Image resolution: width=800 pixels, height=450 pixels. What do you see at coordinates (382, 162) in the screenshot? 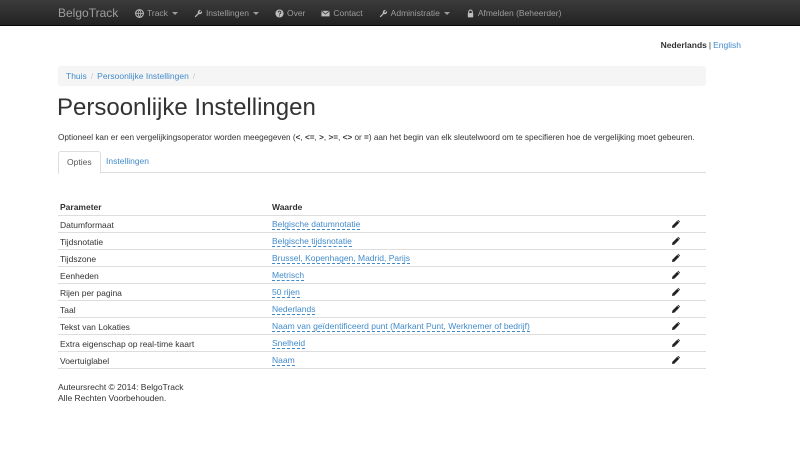
I see `settings-tabs: Opties Instellingen` at bounding box center [382, 162].